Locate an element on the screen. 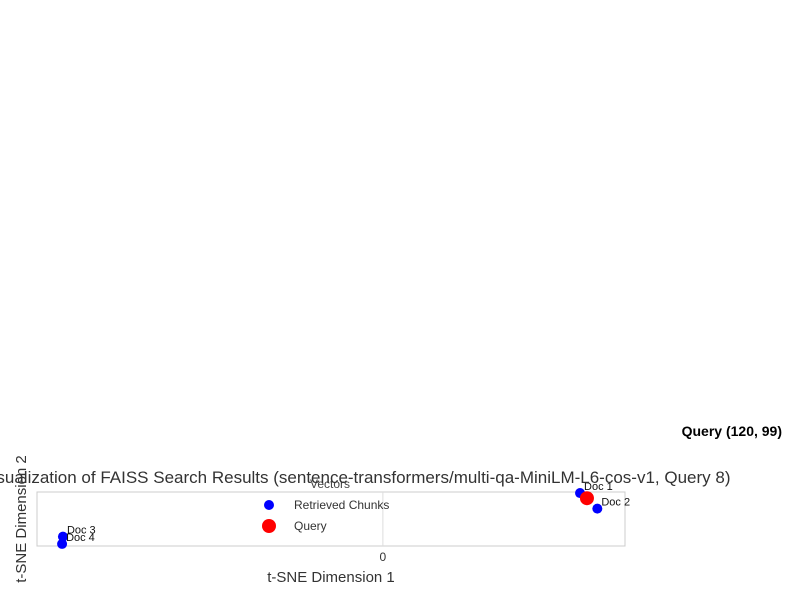 The width and height of the screenshot is (800, 600). query-annotation: Query (120, 99) is located at coordinates (732, 431).